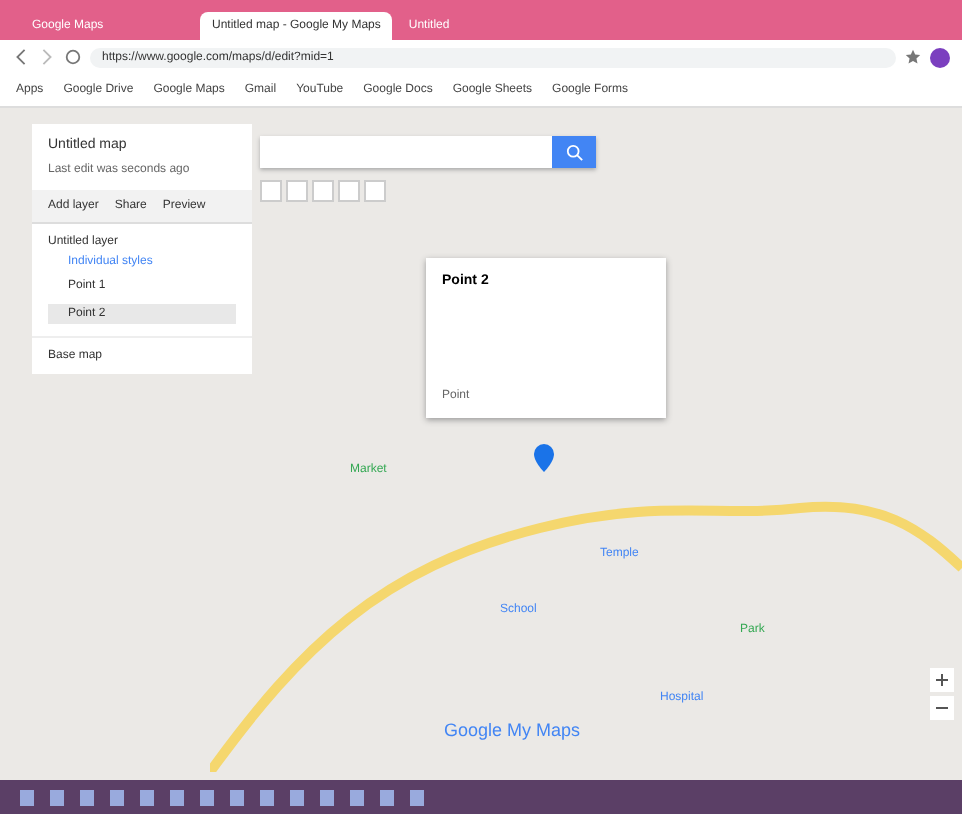 The image size is (962, 814). Describe the element at coordinates (73, 57) in the screenshot. I see `reload-icon` at that location.